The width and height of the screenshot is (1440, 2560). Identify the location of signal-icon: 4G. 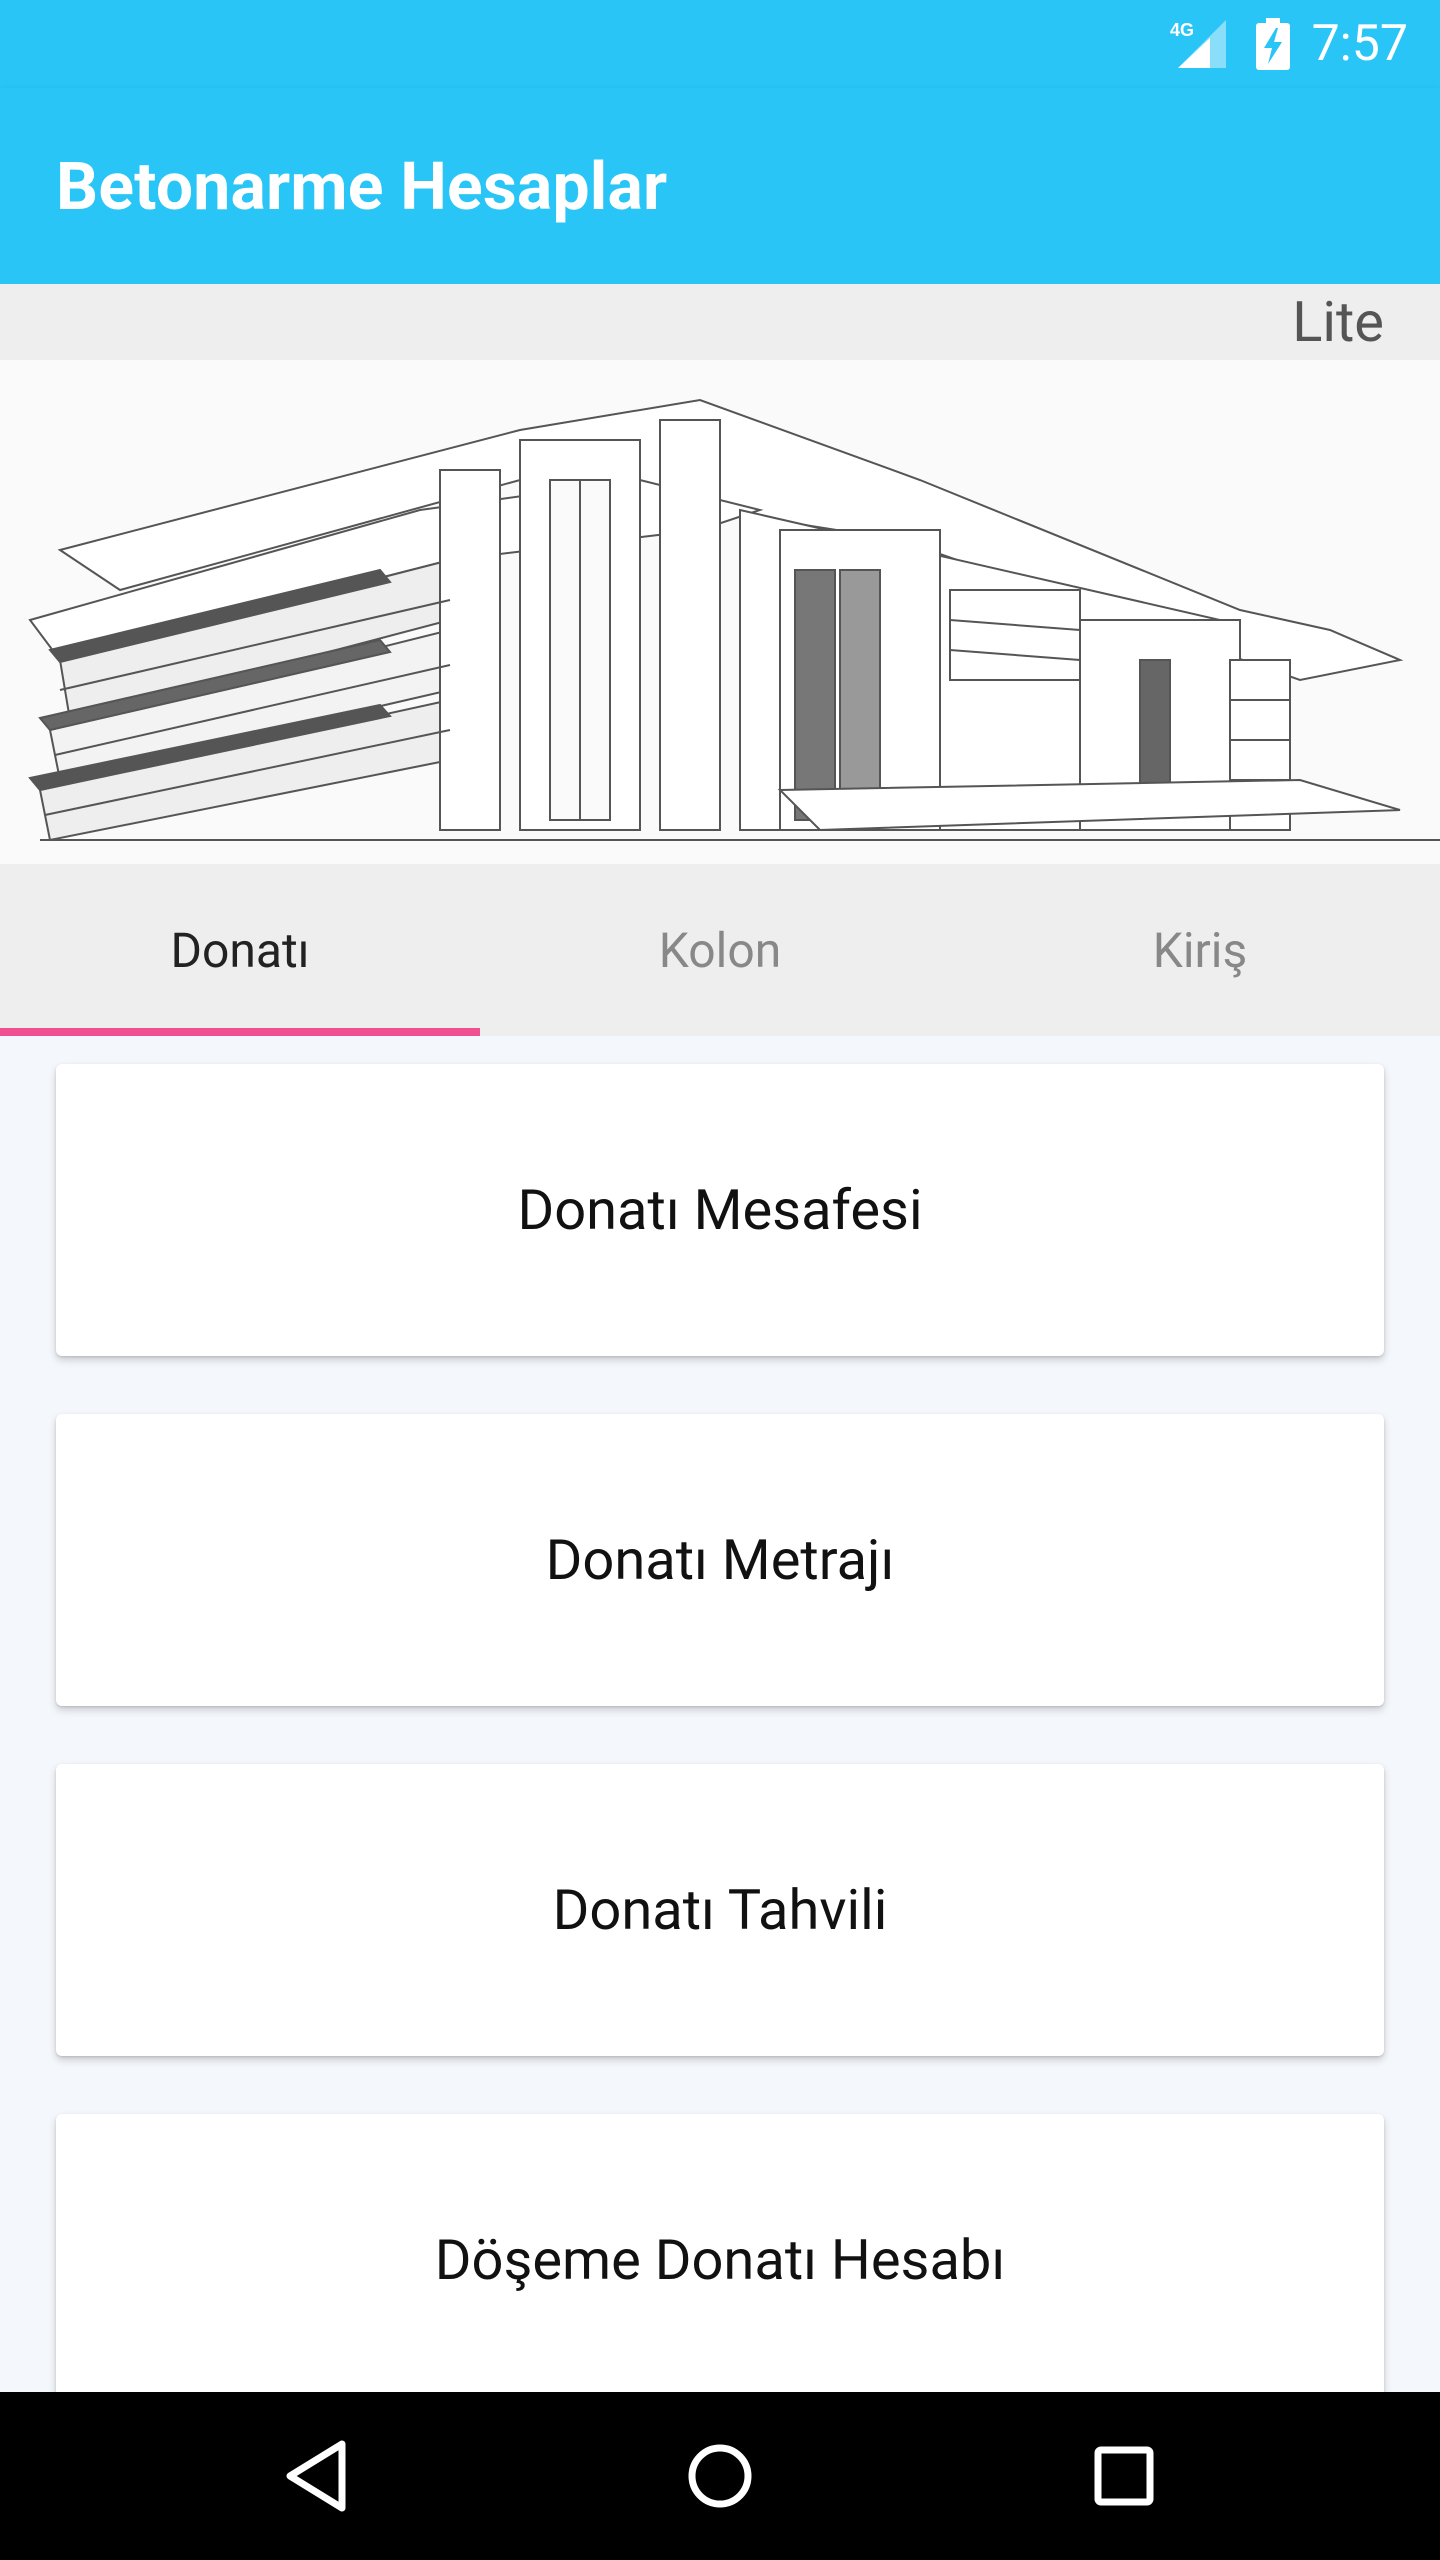
(1198, 44).